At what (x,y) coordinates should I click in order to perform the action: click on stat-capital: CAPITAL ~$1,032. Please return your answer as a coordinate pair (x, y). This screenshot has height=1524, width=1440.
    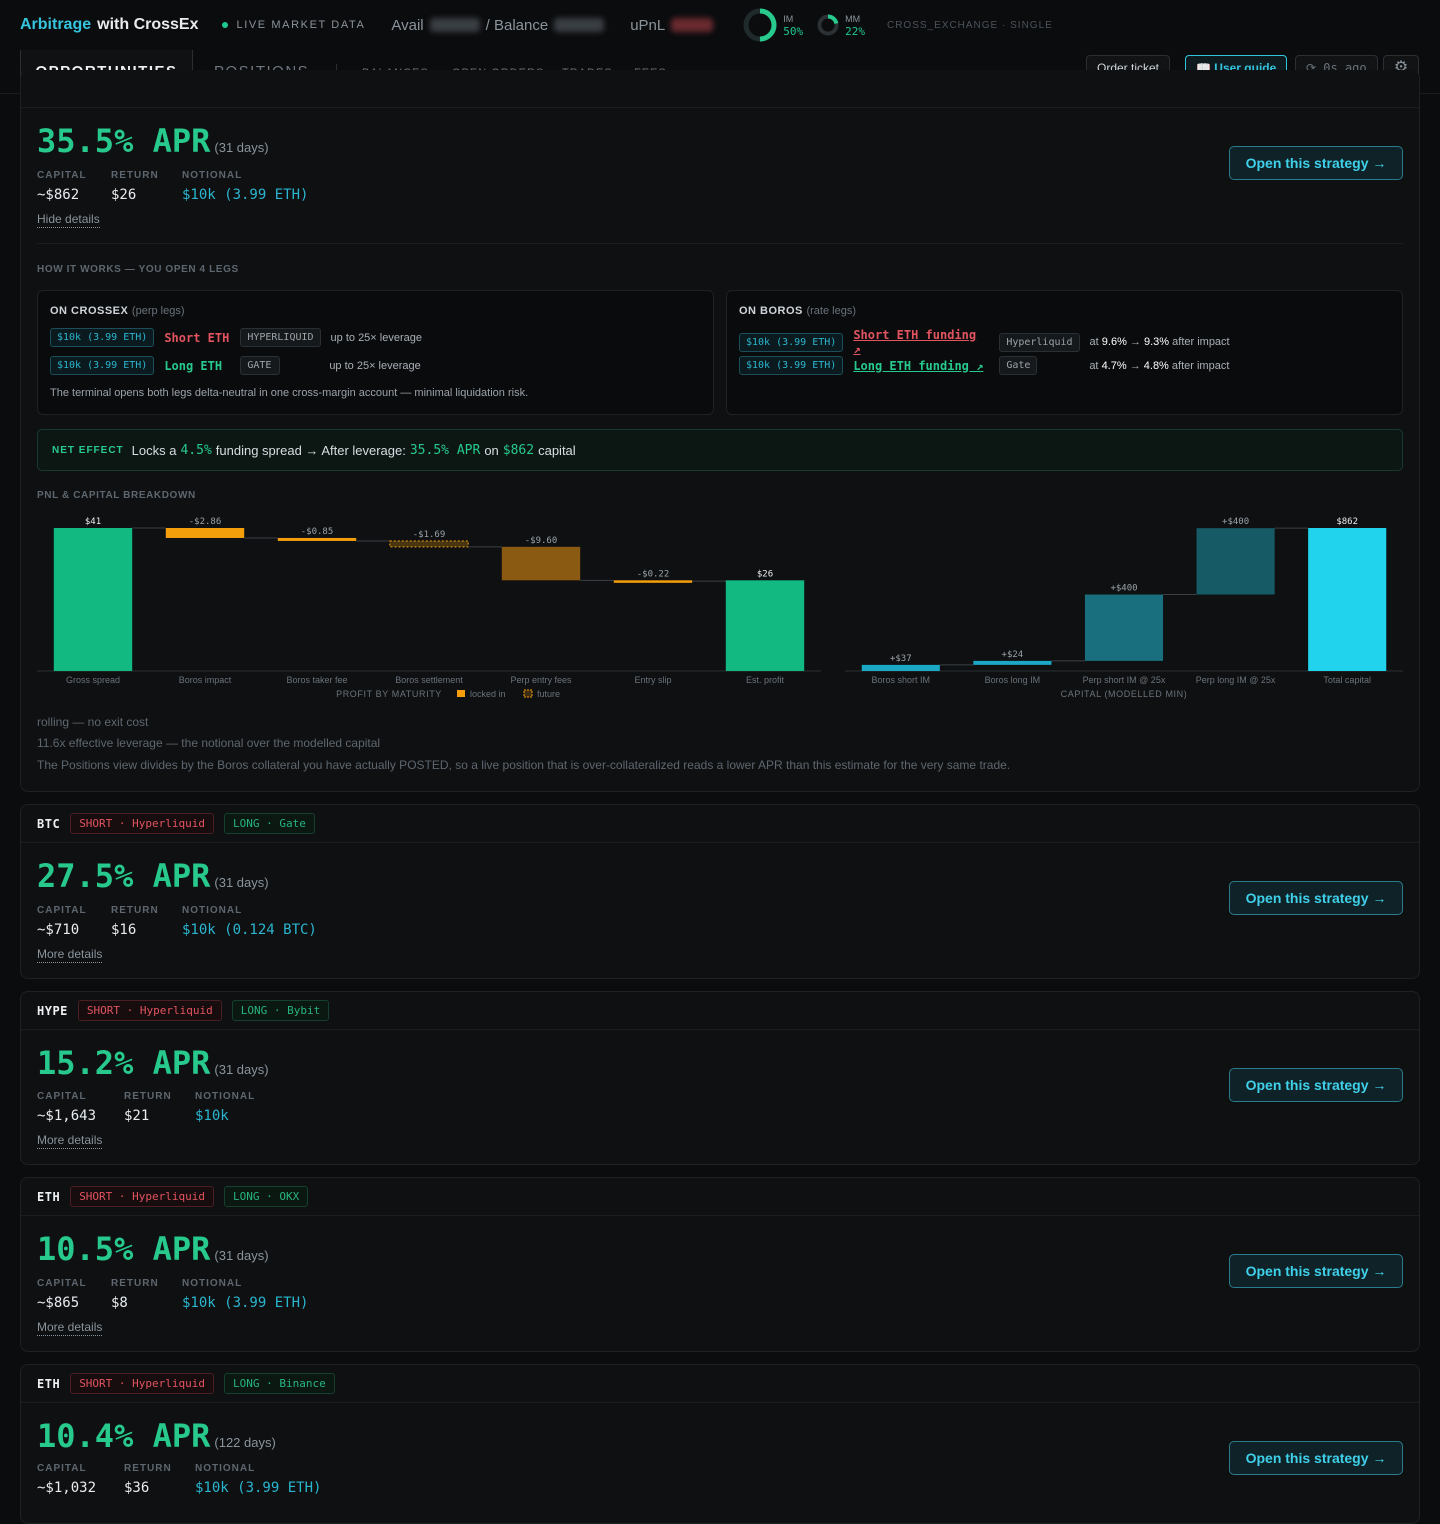
    Looking at the image, I should click on (67, 1479).